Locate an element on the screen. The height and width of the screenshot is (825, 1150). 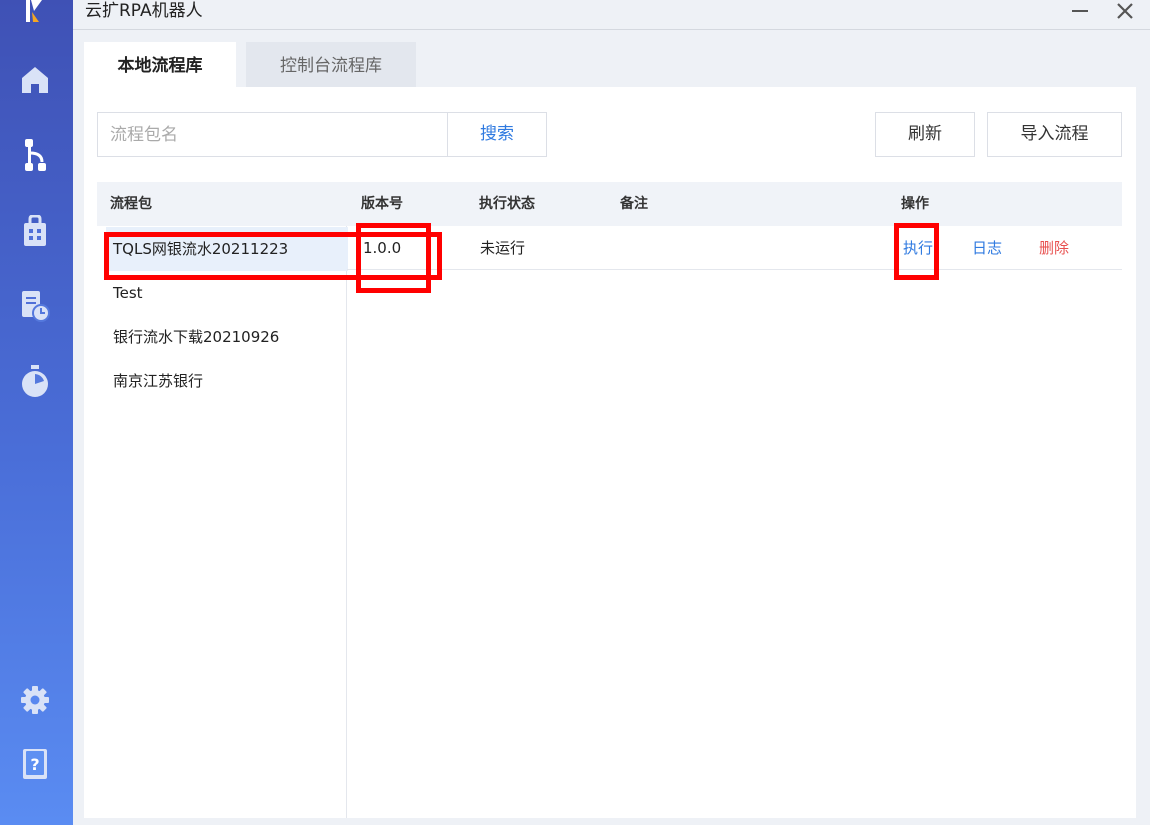
table-header: 流程包 版本号 执行状态 备注 操作 is located at coordinates (609, 204).